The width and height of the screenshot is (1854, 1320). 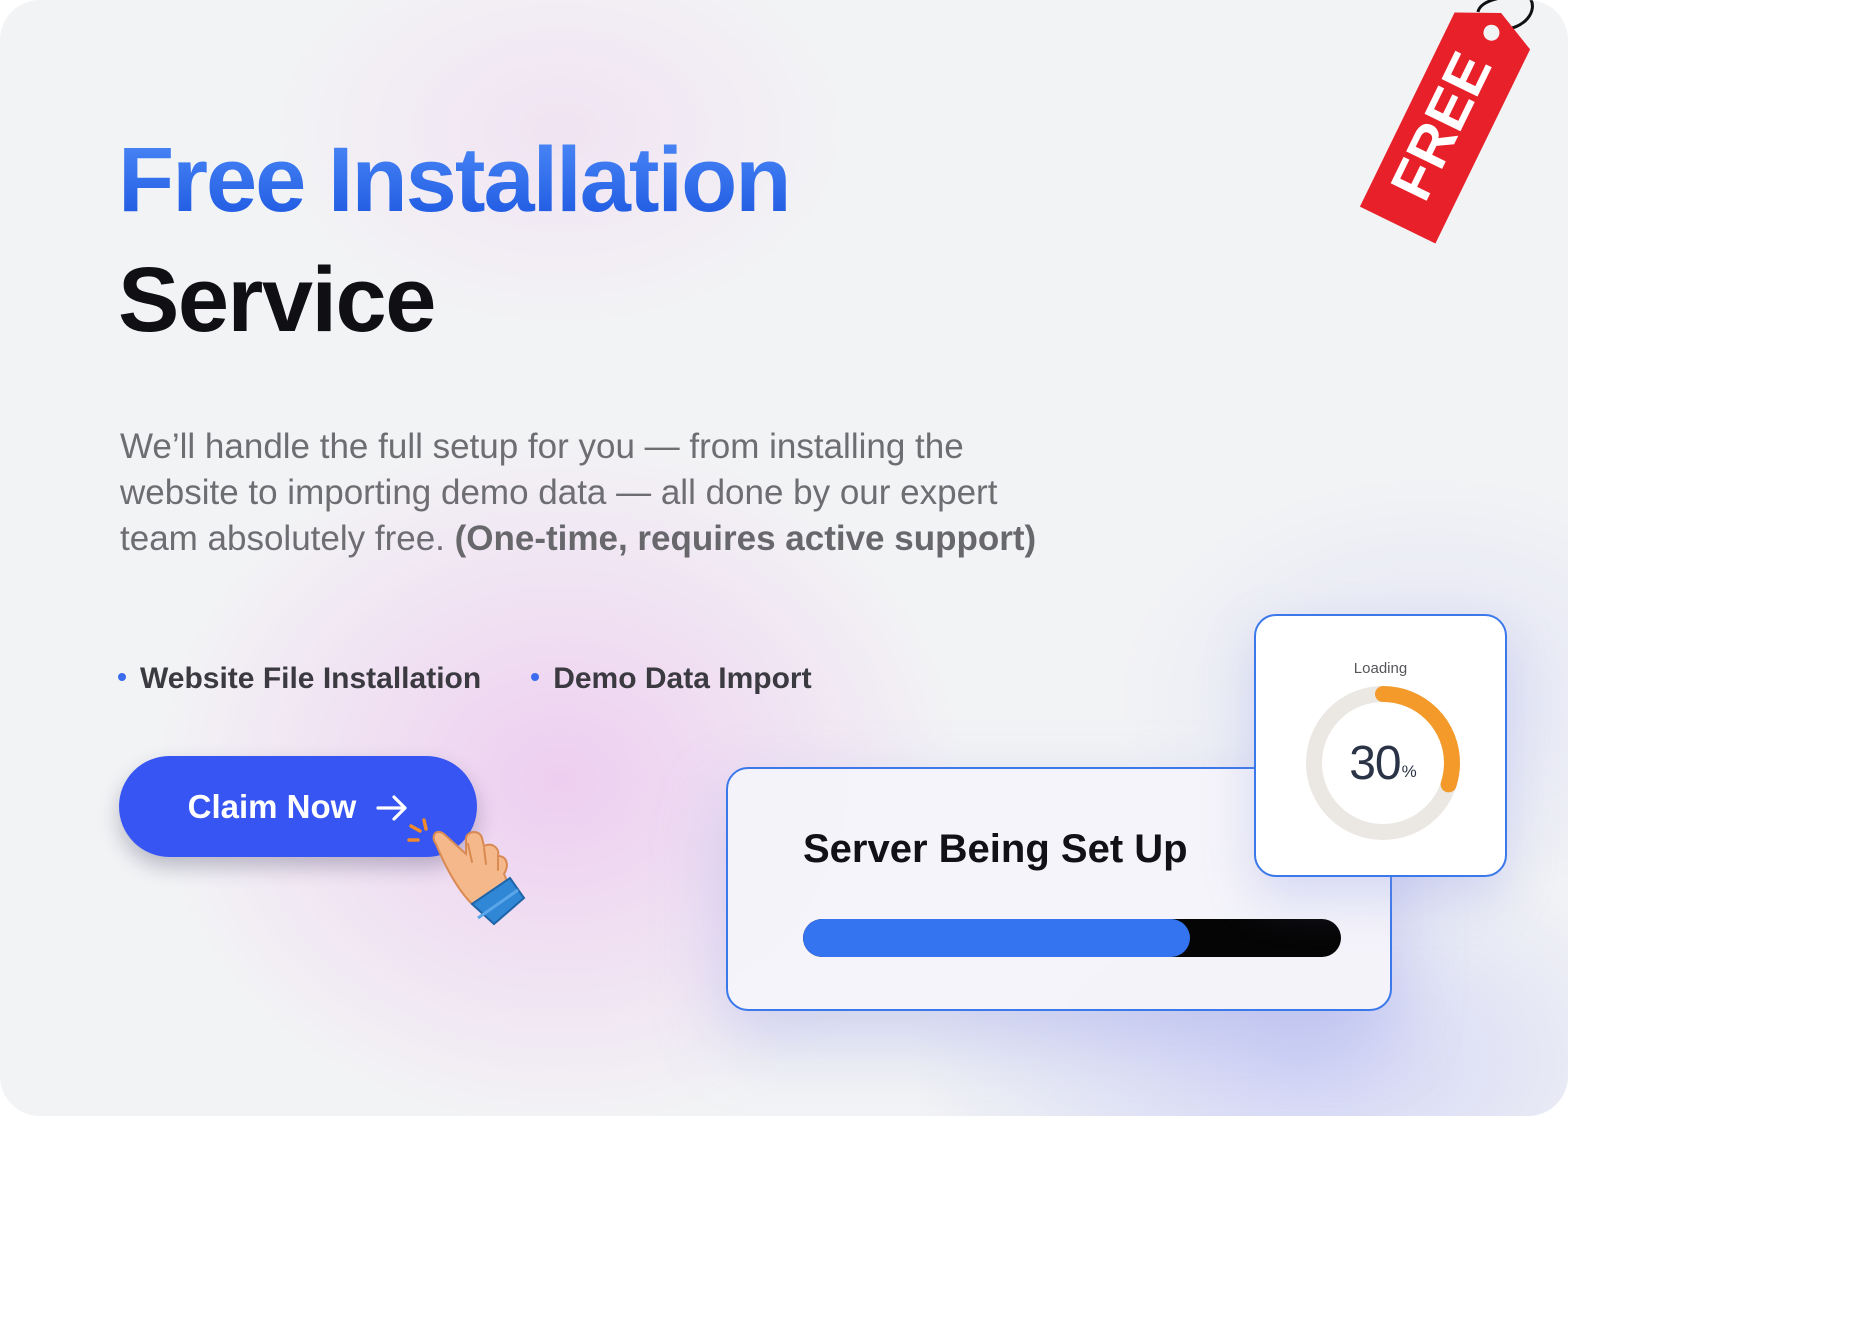 I want to click on progress-bar, so click(x=1072, y=938).